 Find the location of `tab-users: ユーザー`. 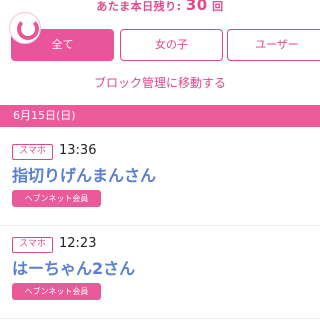

tab-users: ユーザー is located at coordinates (273, 45).